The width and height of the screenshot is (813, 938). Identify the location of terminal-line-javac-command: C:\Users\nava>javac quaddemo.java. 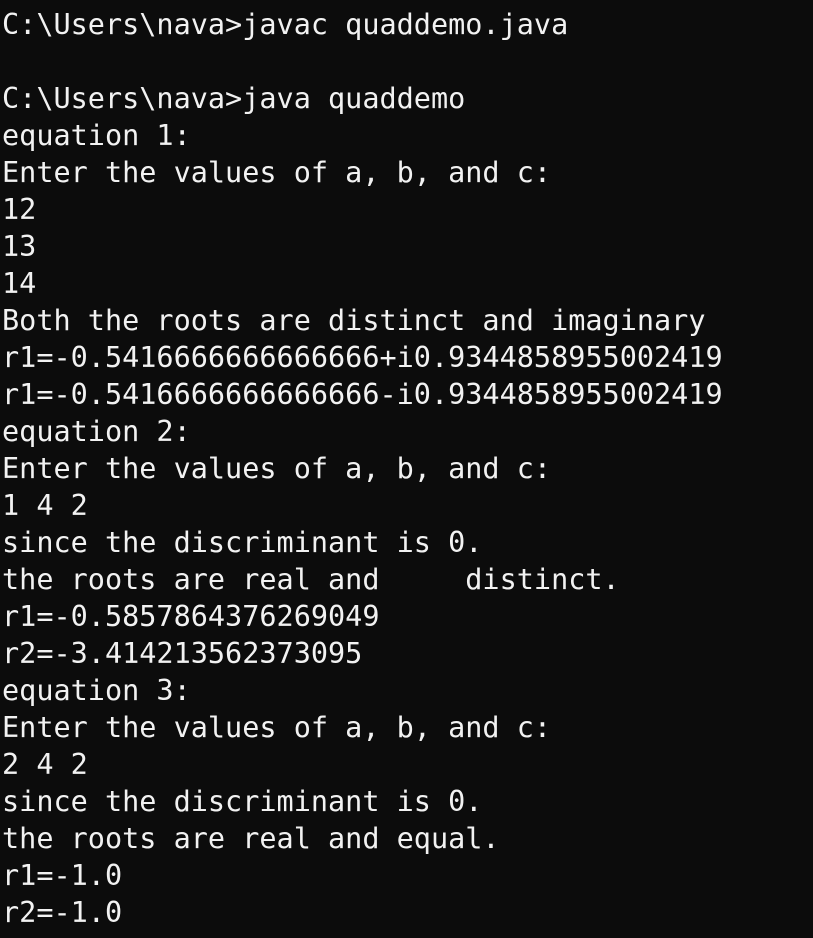
(285, 24).